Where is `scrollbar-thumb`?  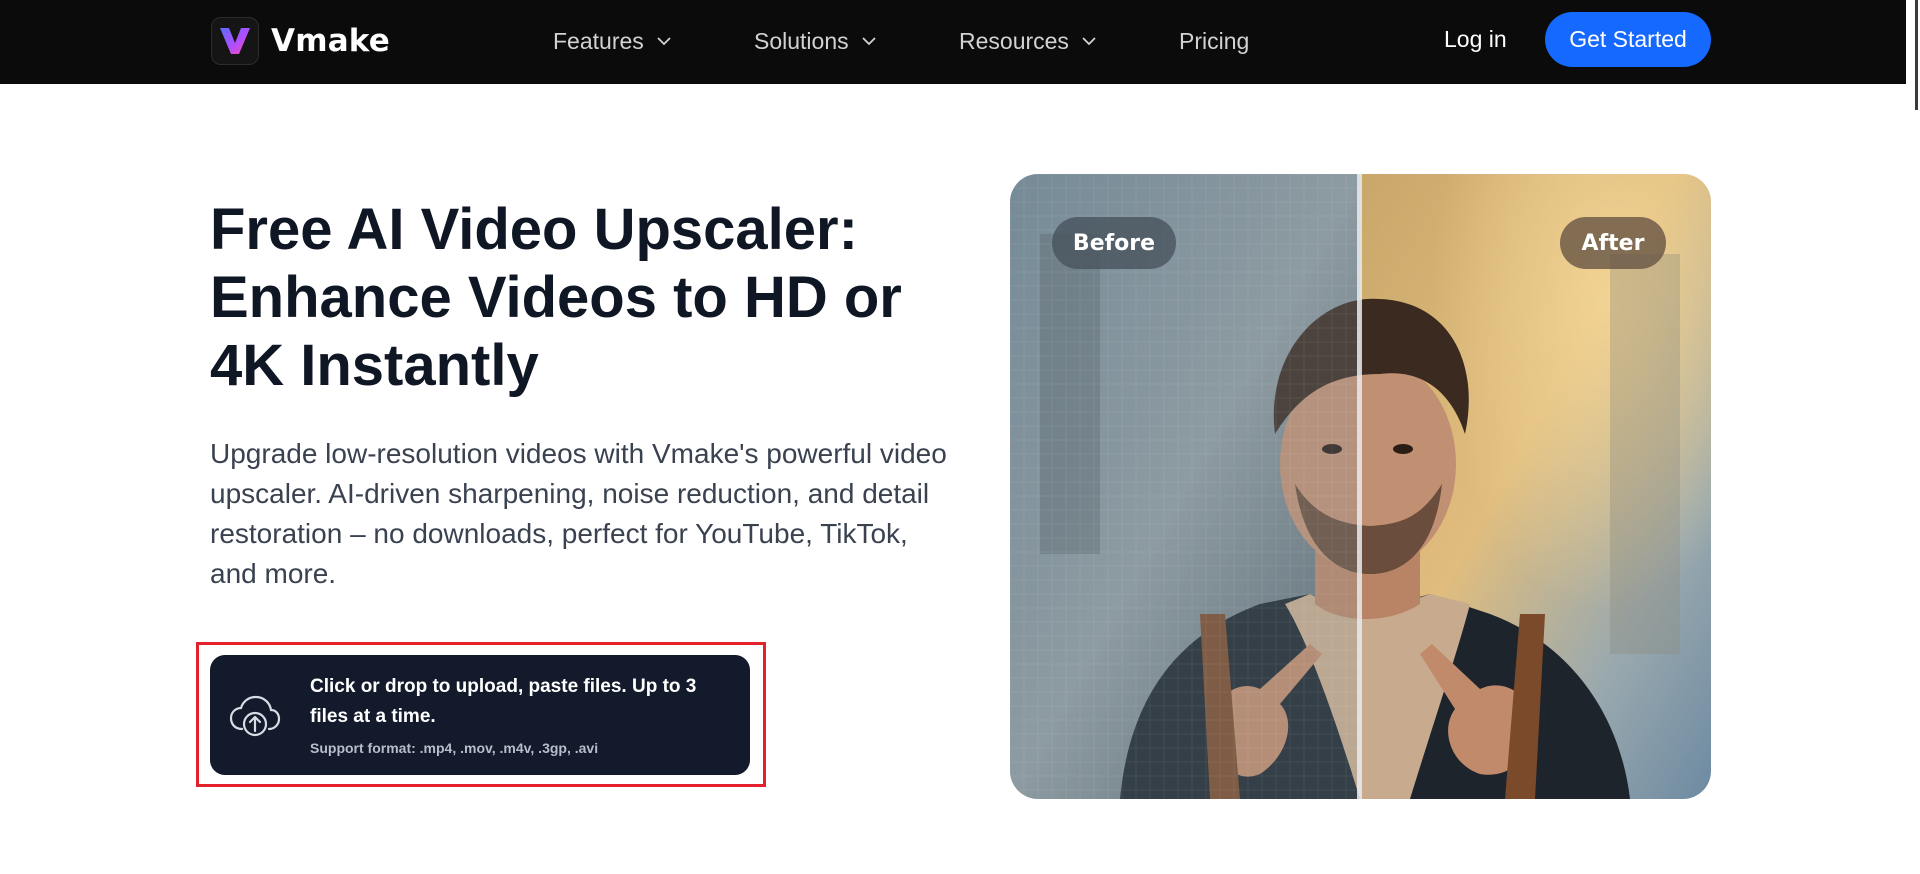 scrollbar-thumb is located at coordinates (1916, 55).